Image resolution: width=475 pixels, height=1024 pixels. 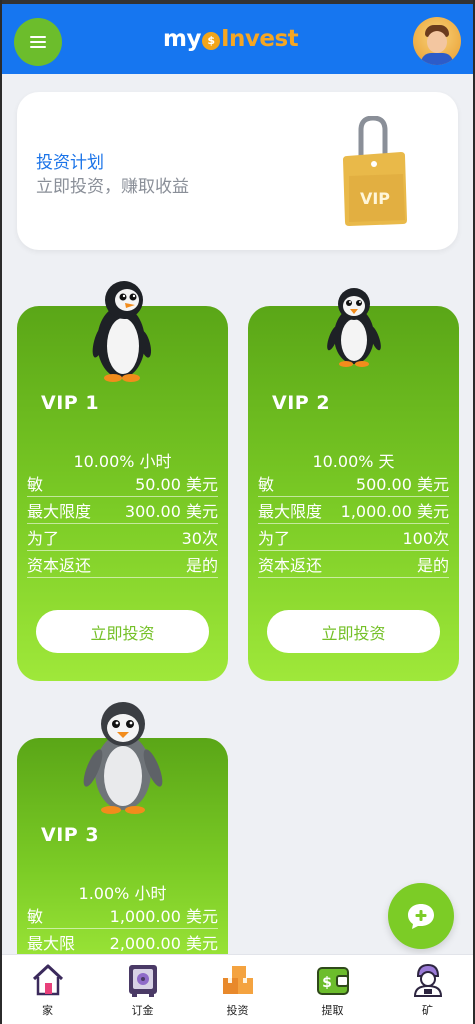 What do you see at coordinates (210, 41) in the screenshot?
I see `coin-icon: $` at bounding box center [210, 41].